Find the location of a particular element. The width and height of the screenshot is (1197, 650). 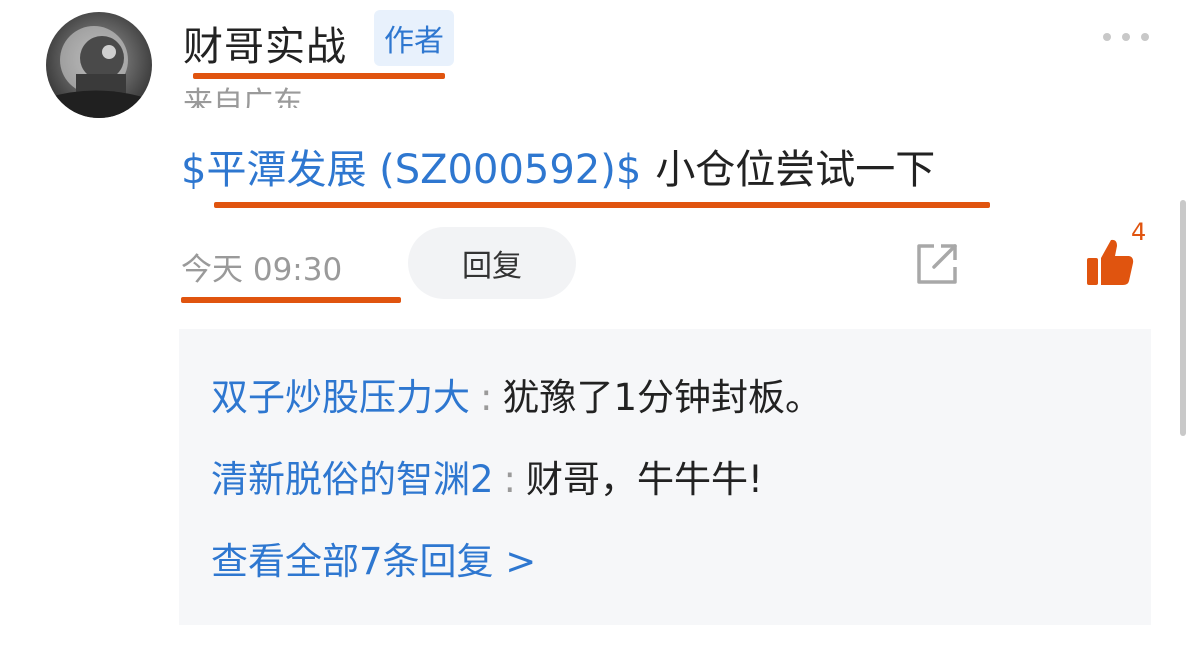

author-name: 财哥实战 is located at coordinates (265, 43).